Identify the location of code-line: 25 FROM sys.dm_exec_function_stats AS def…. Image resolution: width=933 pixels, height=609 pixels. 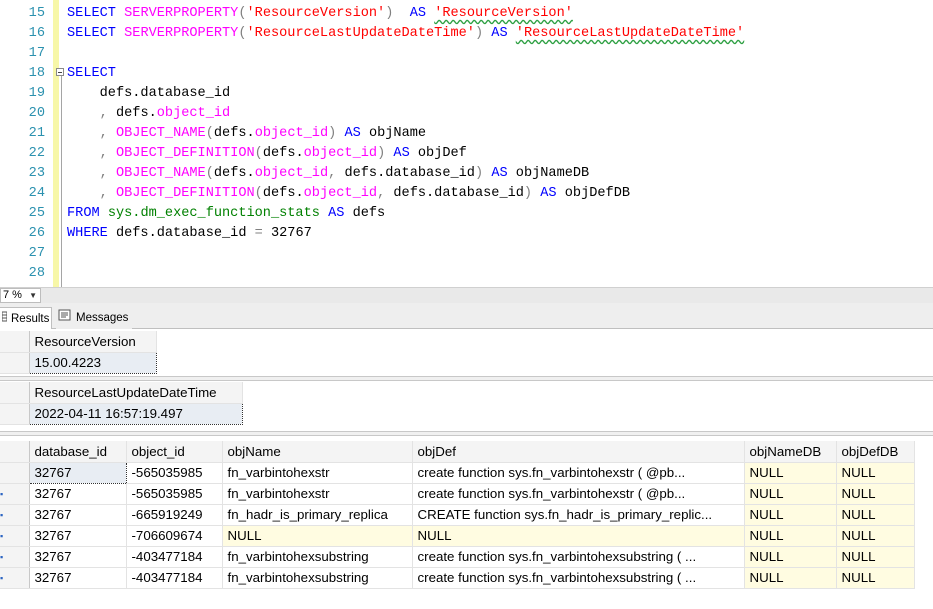
(466, 214).